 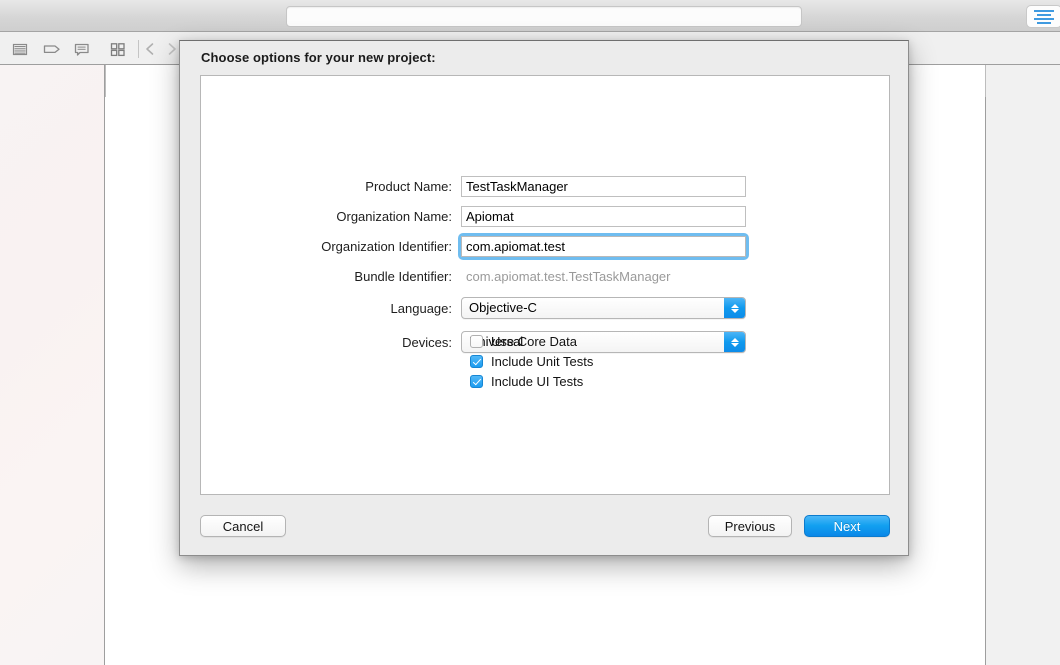 I want to click on product-name-input, so click(x=603, y=186).